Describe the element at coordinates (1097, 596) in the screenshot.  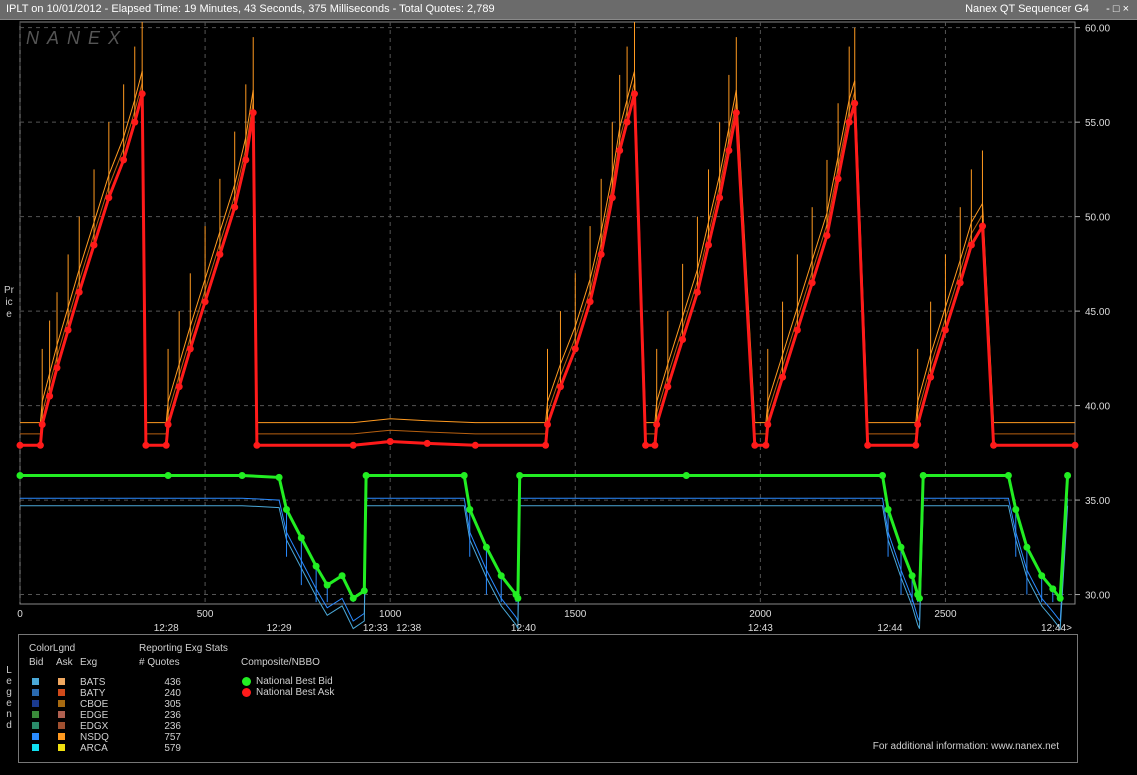
I see `y-tick-label: 30.00` at that location.